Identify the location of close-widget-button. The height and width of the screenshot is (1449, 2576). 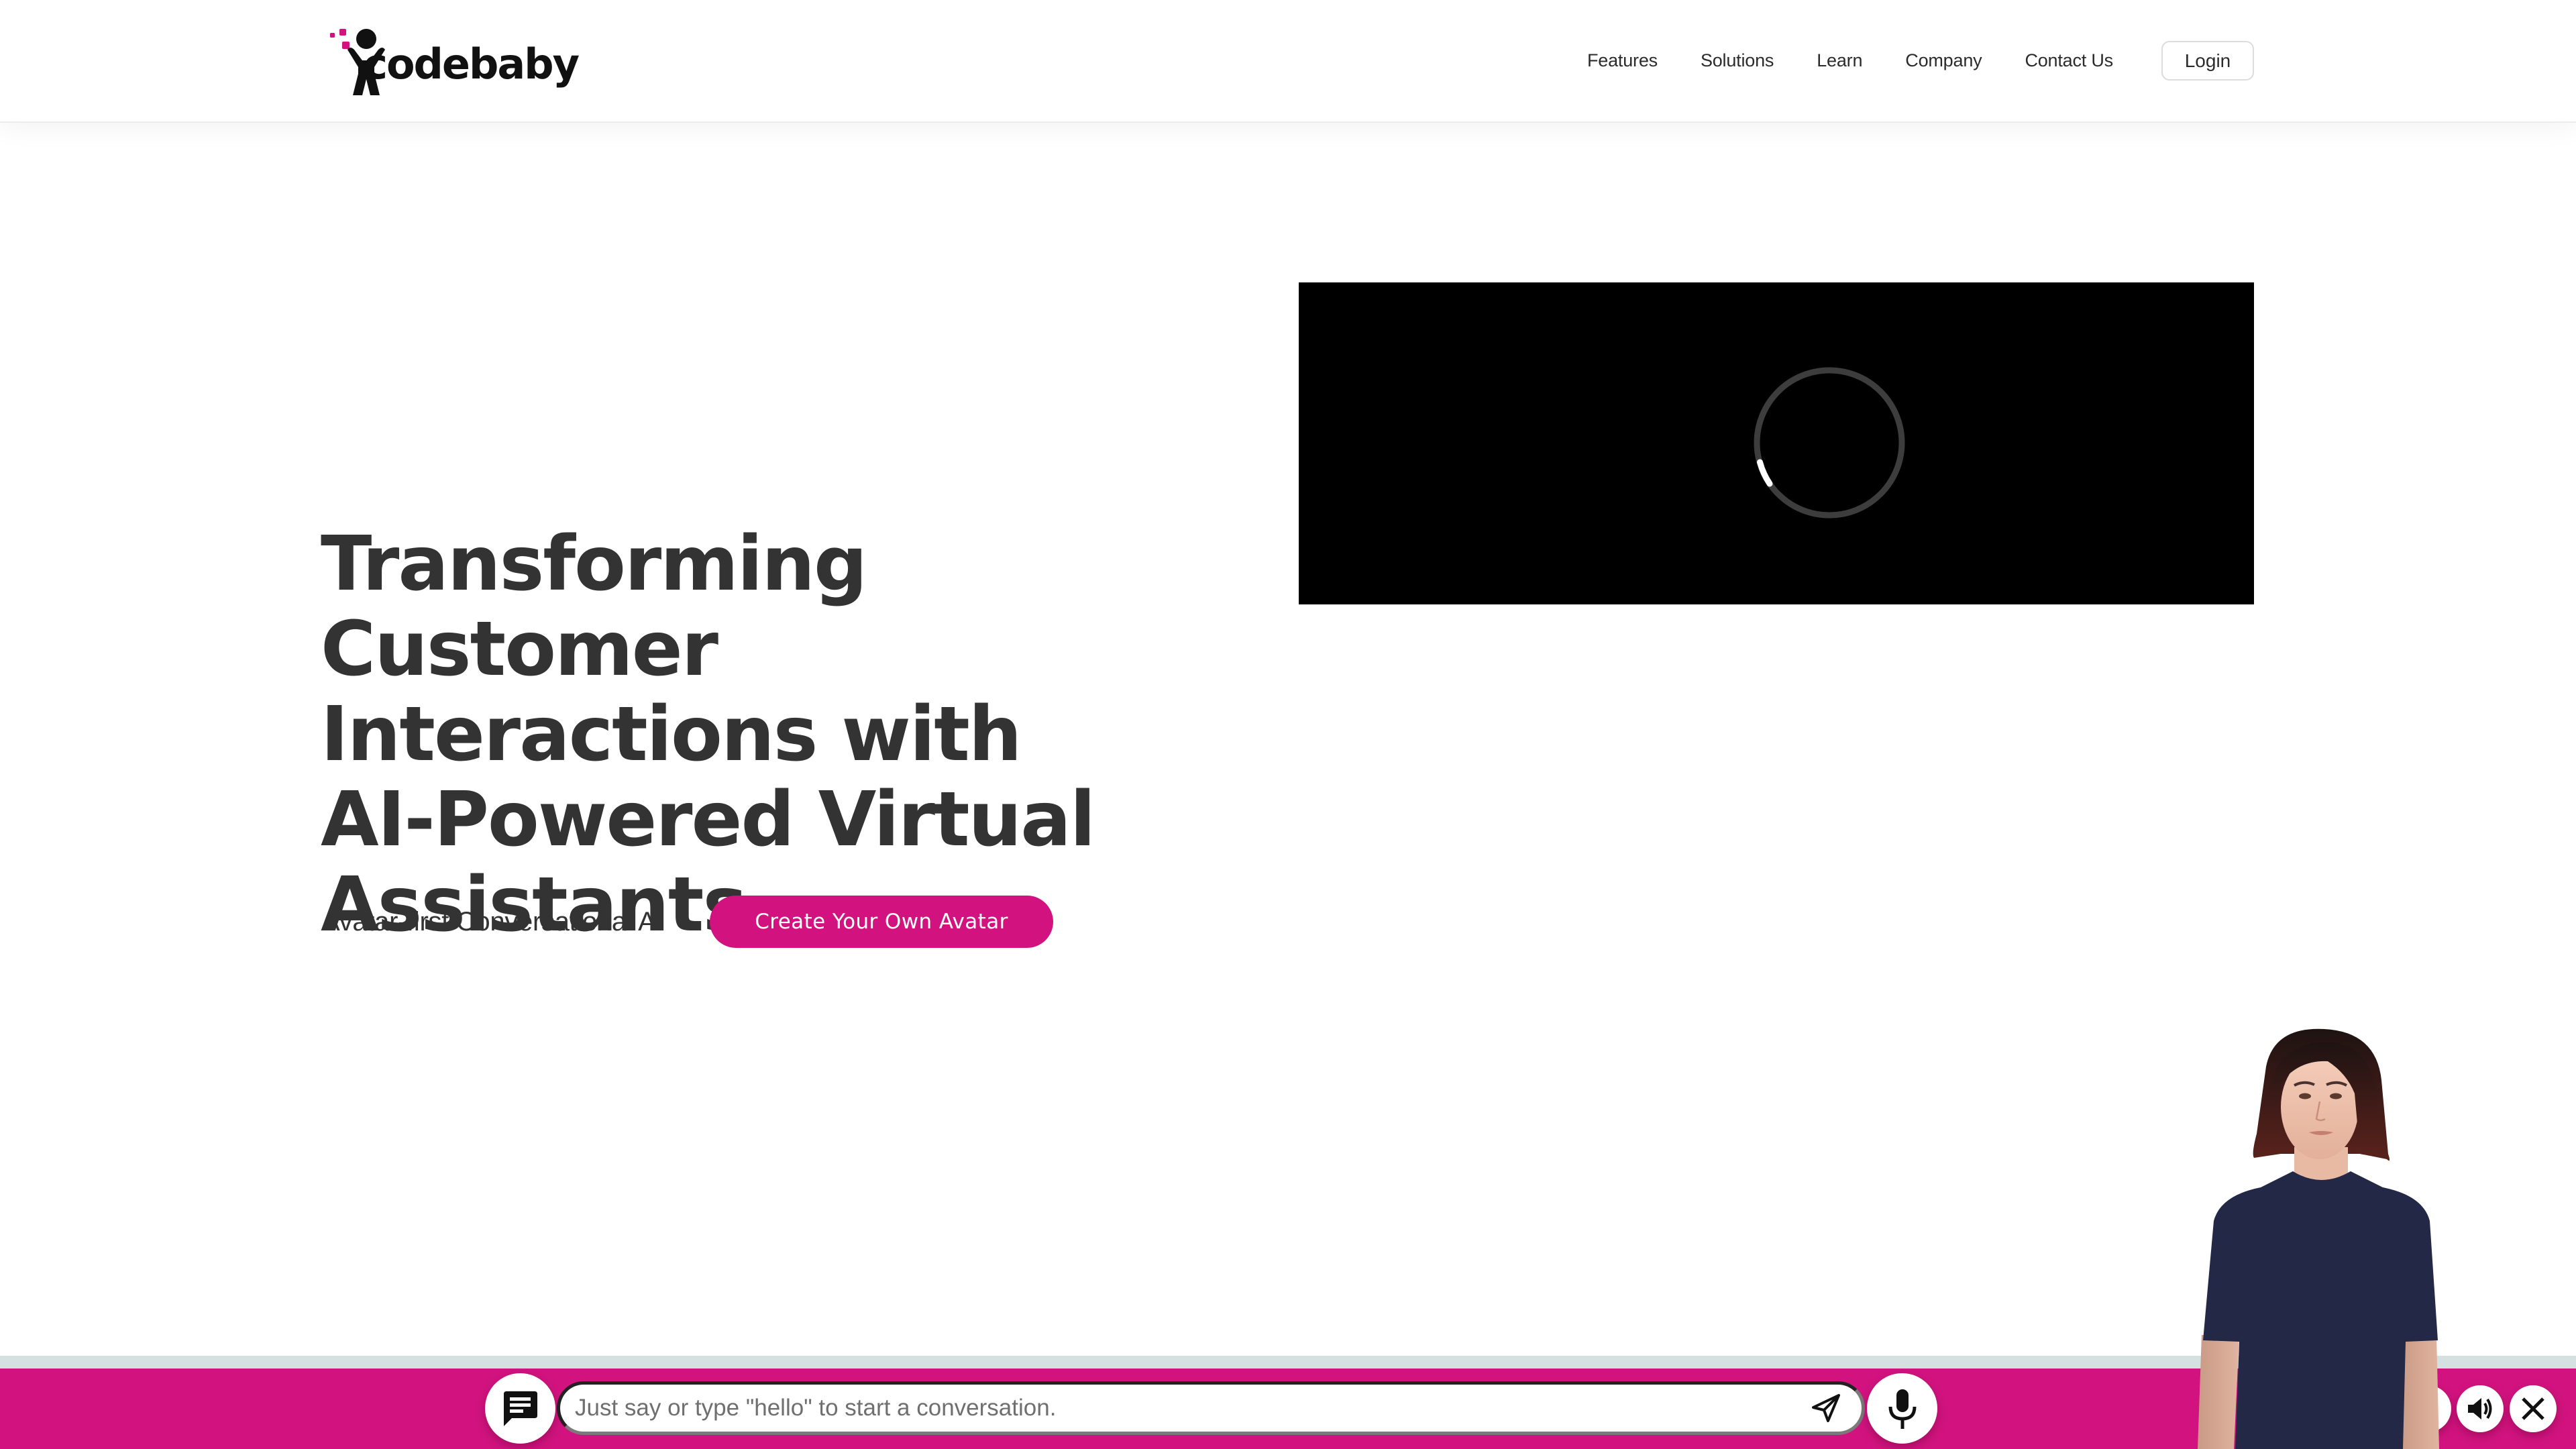
(2533, 1408).